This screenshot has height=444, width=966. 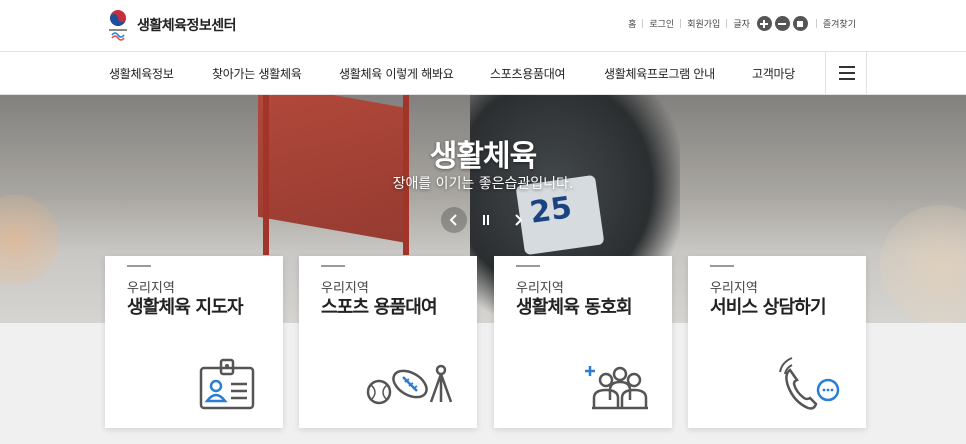 What do you see at coordinates (227, 384) in the screenshot?
I see `id-card-icon` at bounding box center [227, 384].